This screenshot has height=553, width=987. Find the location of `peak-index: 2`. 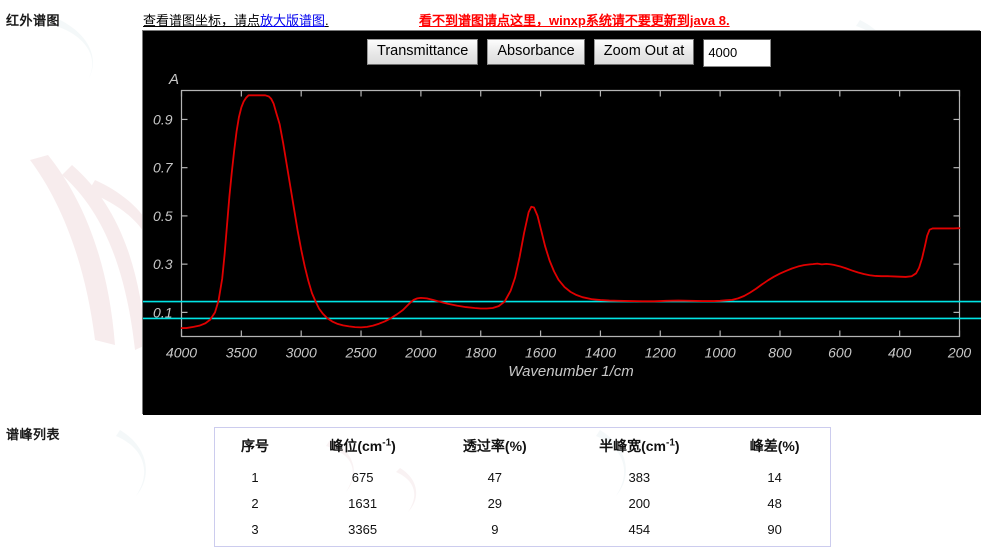

peak-index: 2 is located at coordinates (255, 503).